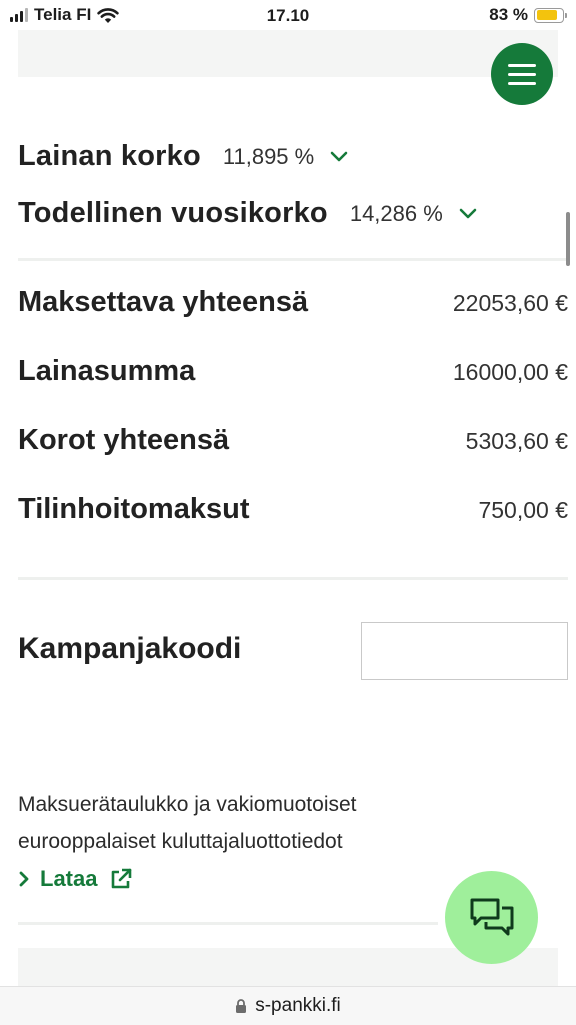 The width and height of the screenshot is (576, 1025). Describe the element at coordinates (173, 213) in the screenshot. I see `effective-rate-label: Todellinen vuosikorko` at that location.